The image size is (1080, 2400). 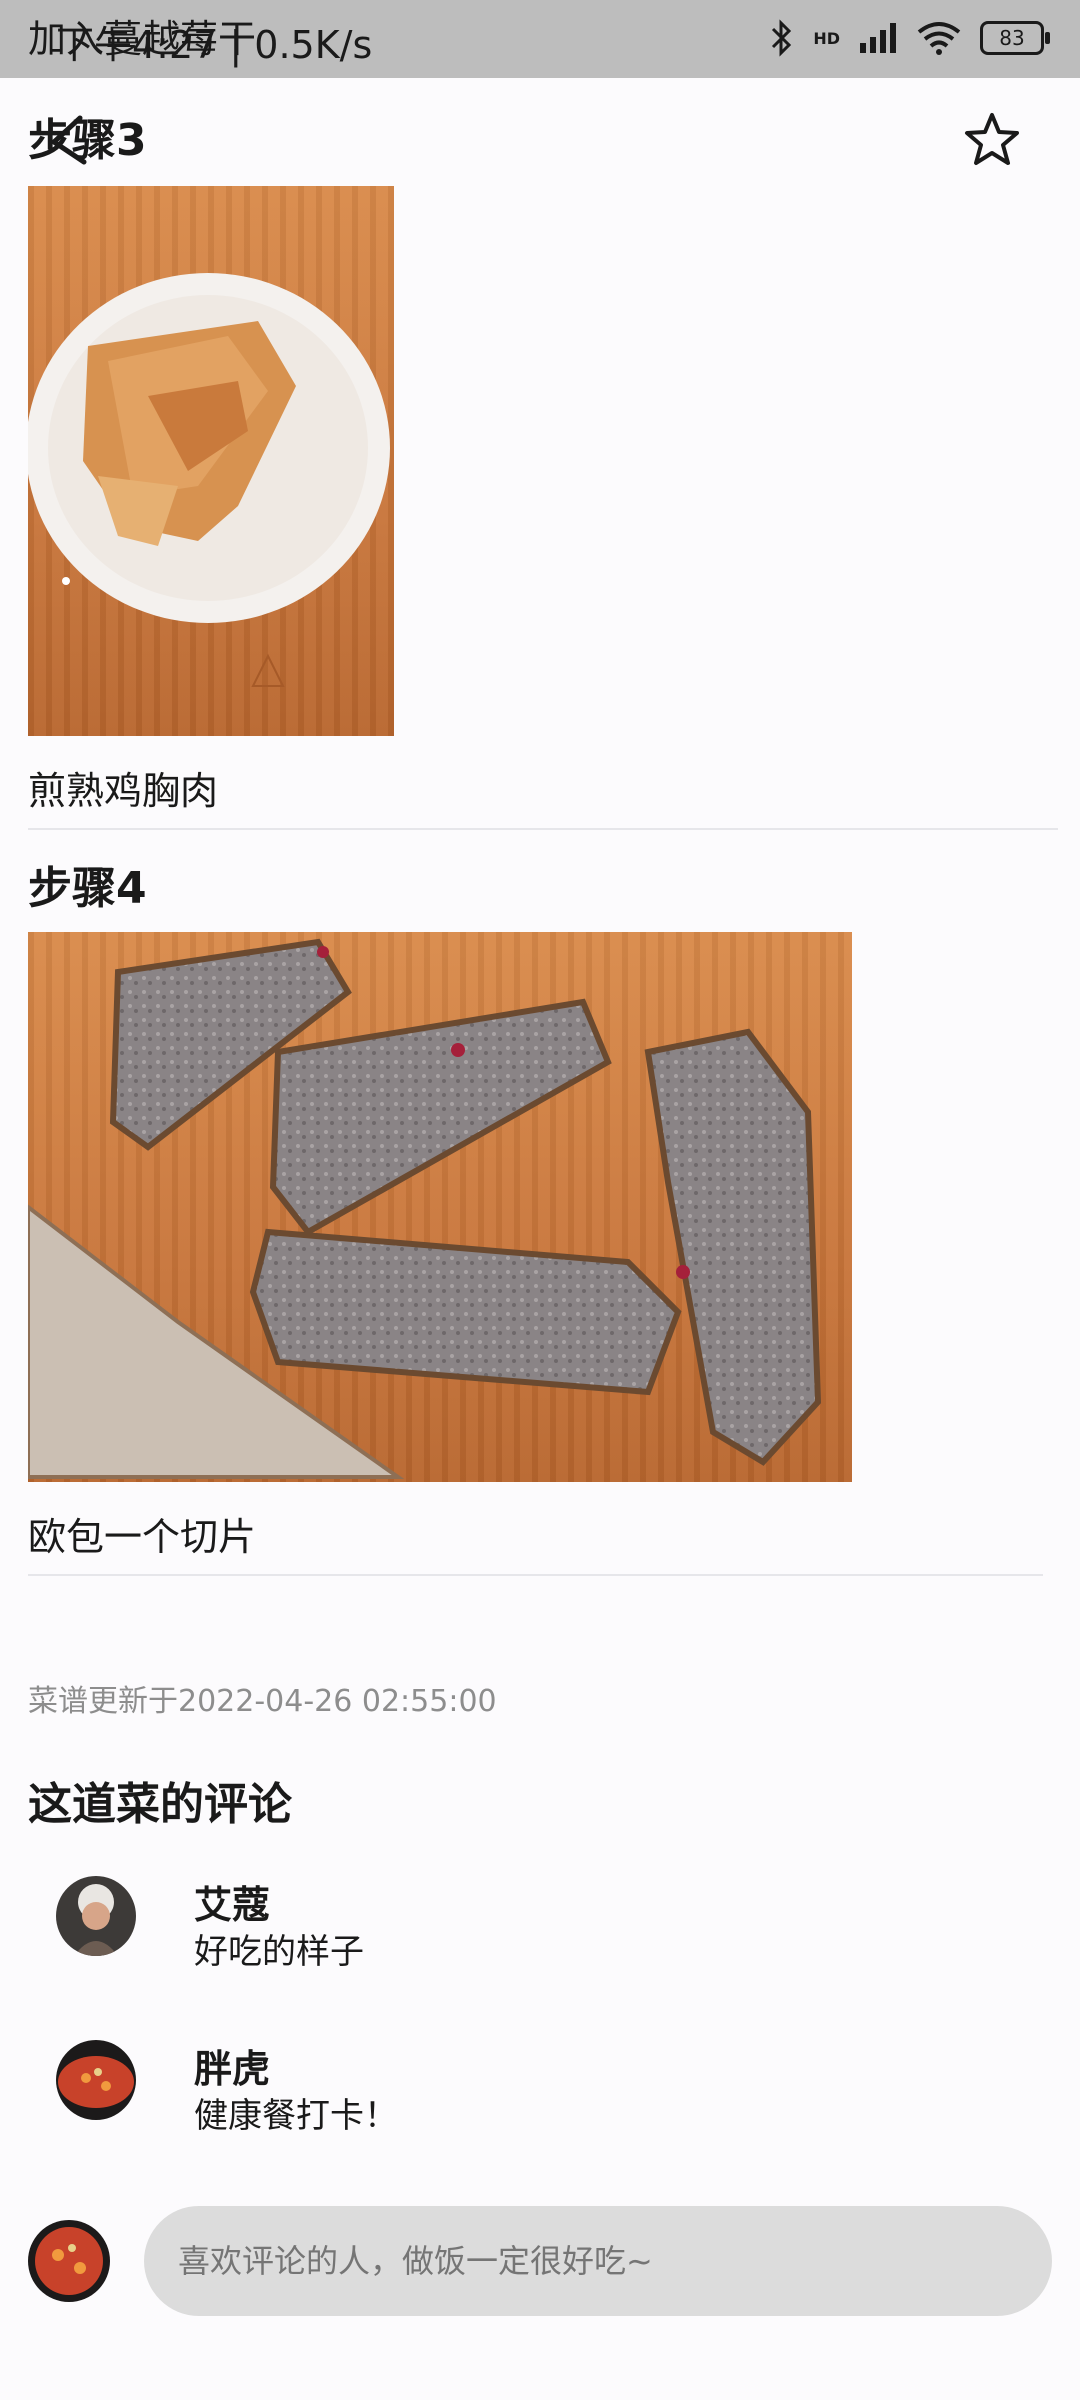 What do you see at coordinates (232, 1901) in the screenshot?
I see `comment-author: 艾蔻` at bounding box center [232, 1901].